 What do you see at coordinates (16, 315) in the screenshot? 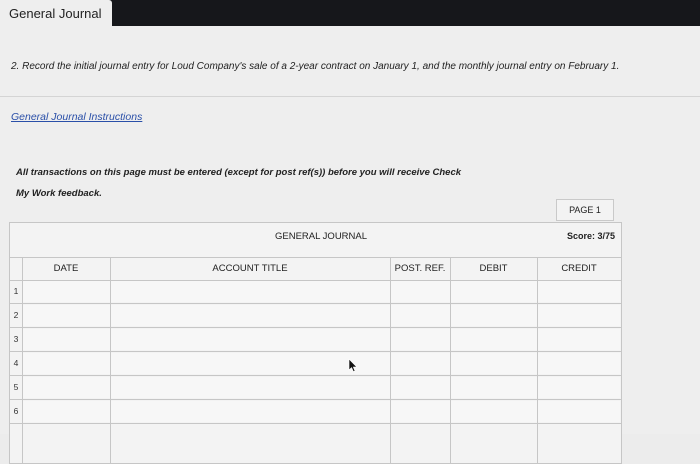
I see `row-number: 2` at bounding box center [16, 315].